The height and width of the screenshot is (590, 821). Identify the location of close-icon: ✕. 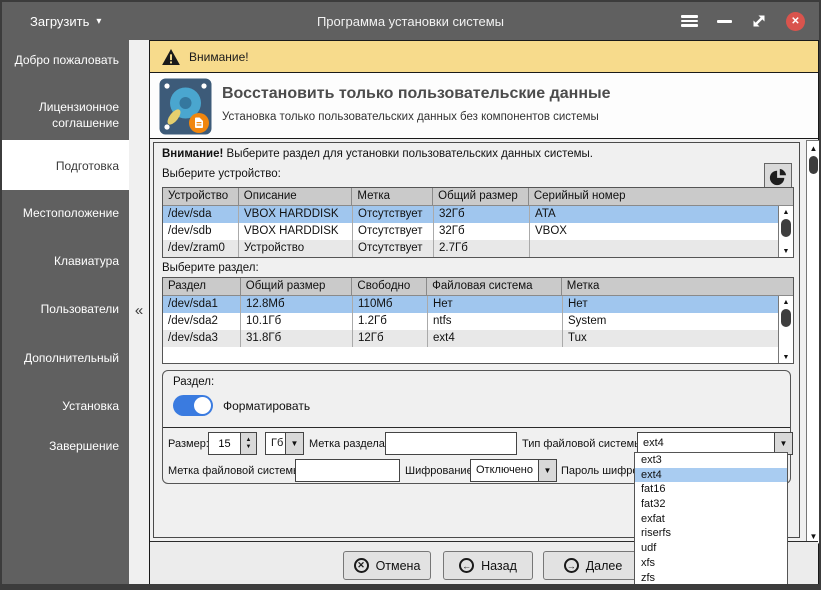
(795, 21).